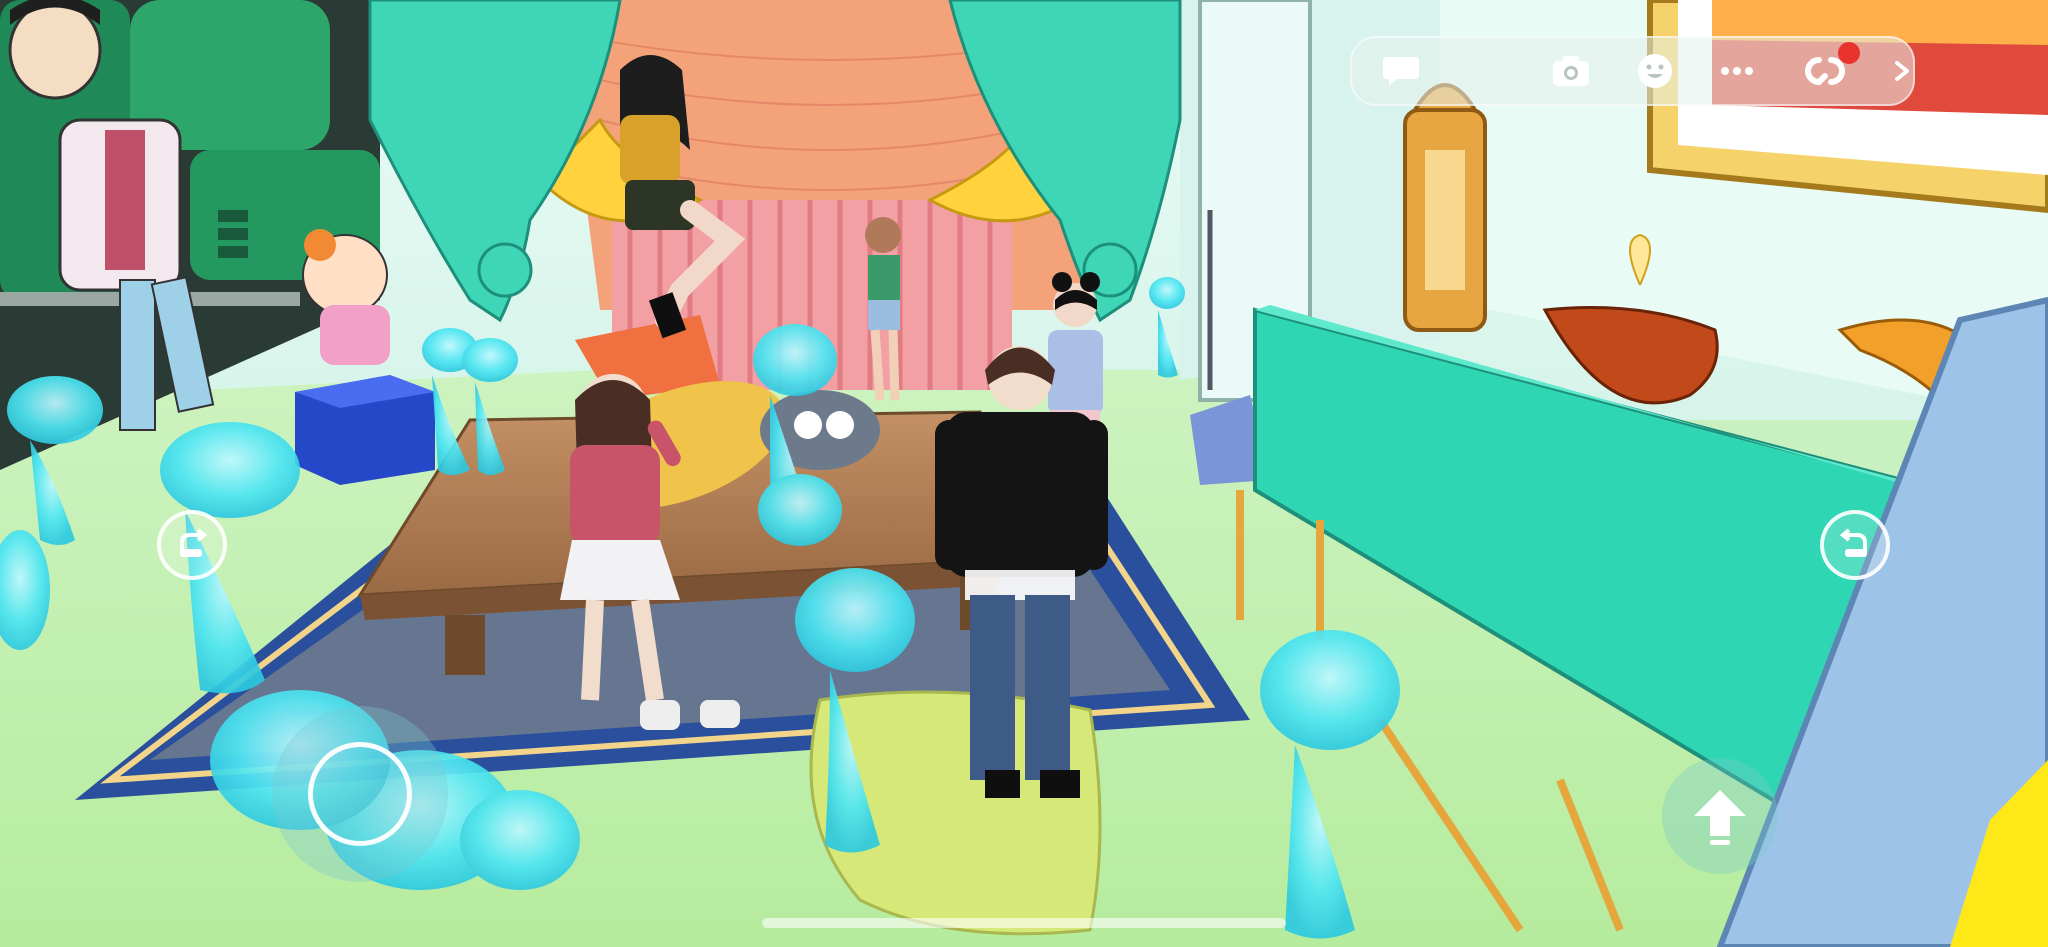 Image resolution: width=2048 pixels, height=947 pixels. I want to click on more-icon, so click(1737, 71).